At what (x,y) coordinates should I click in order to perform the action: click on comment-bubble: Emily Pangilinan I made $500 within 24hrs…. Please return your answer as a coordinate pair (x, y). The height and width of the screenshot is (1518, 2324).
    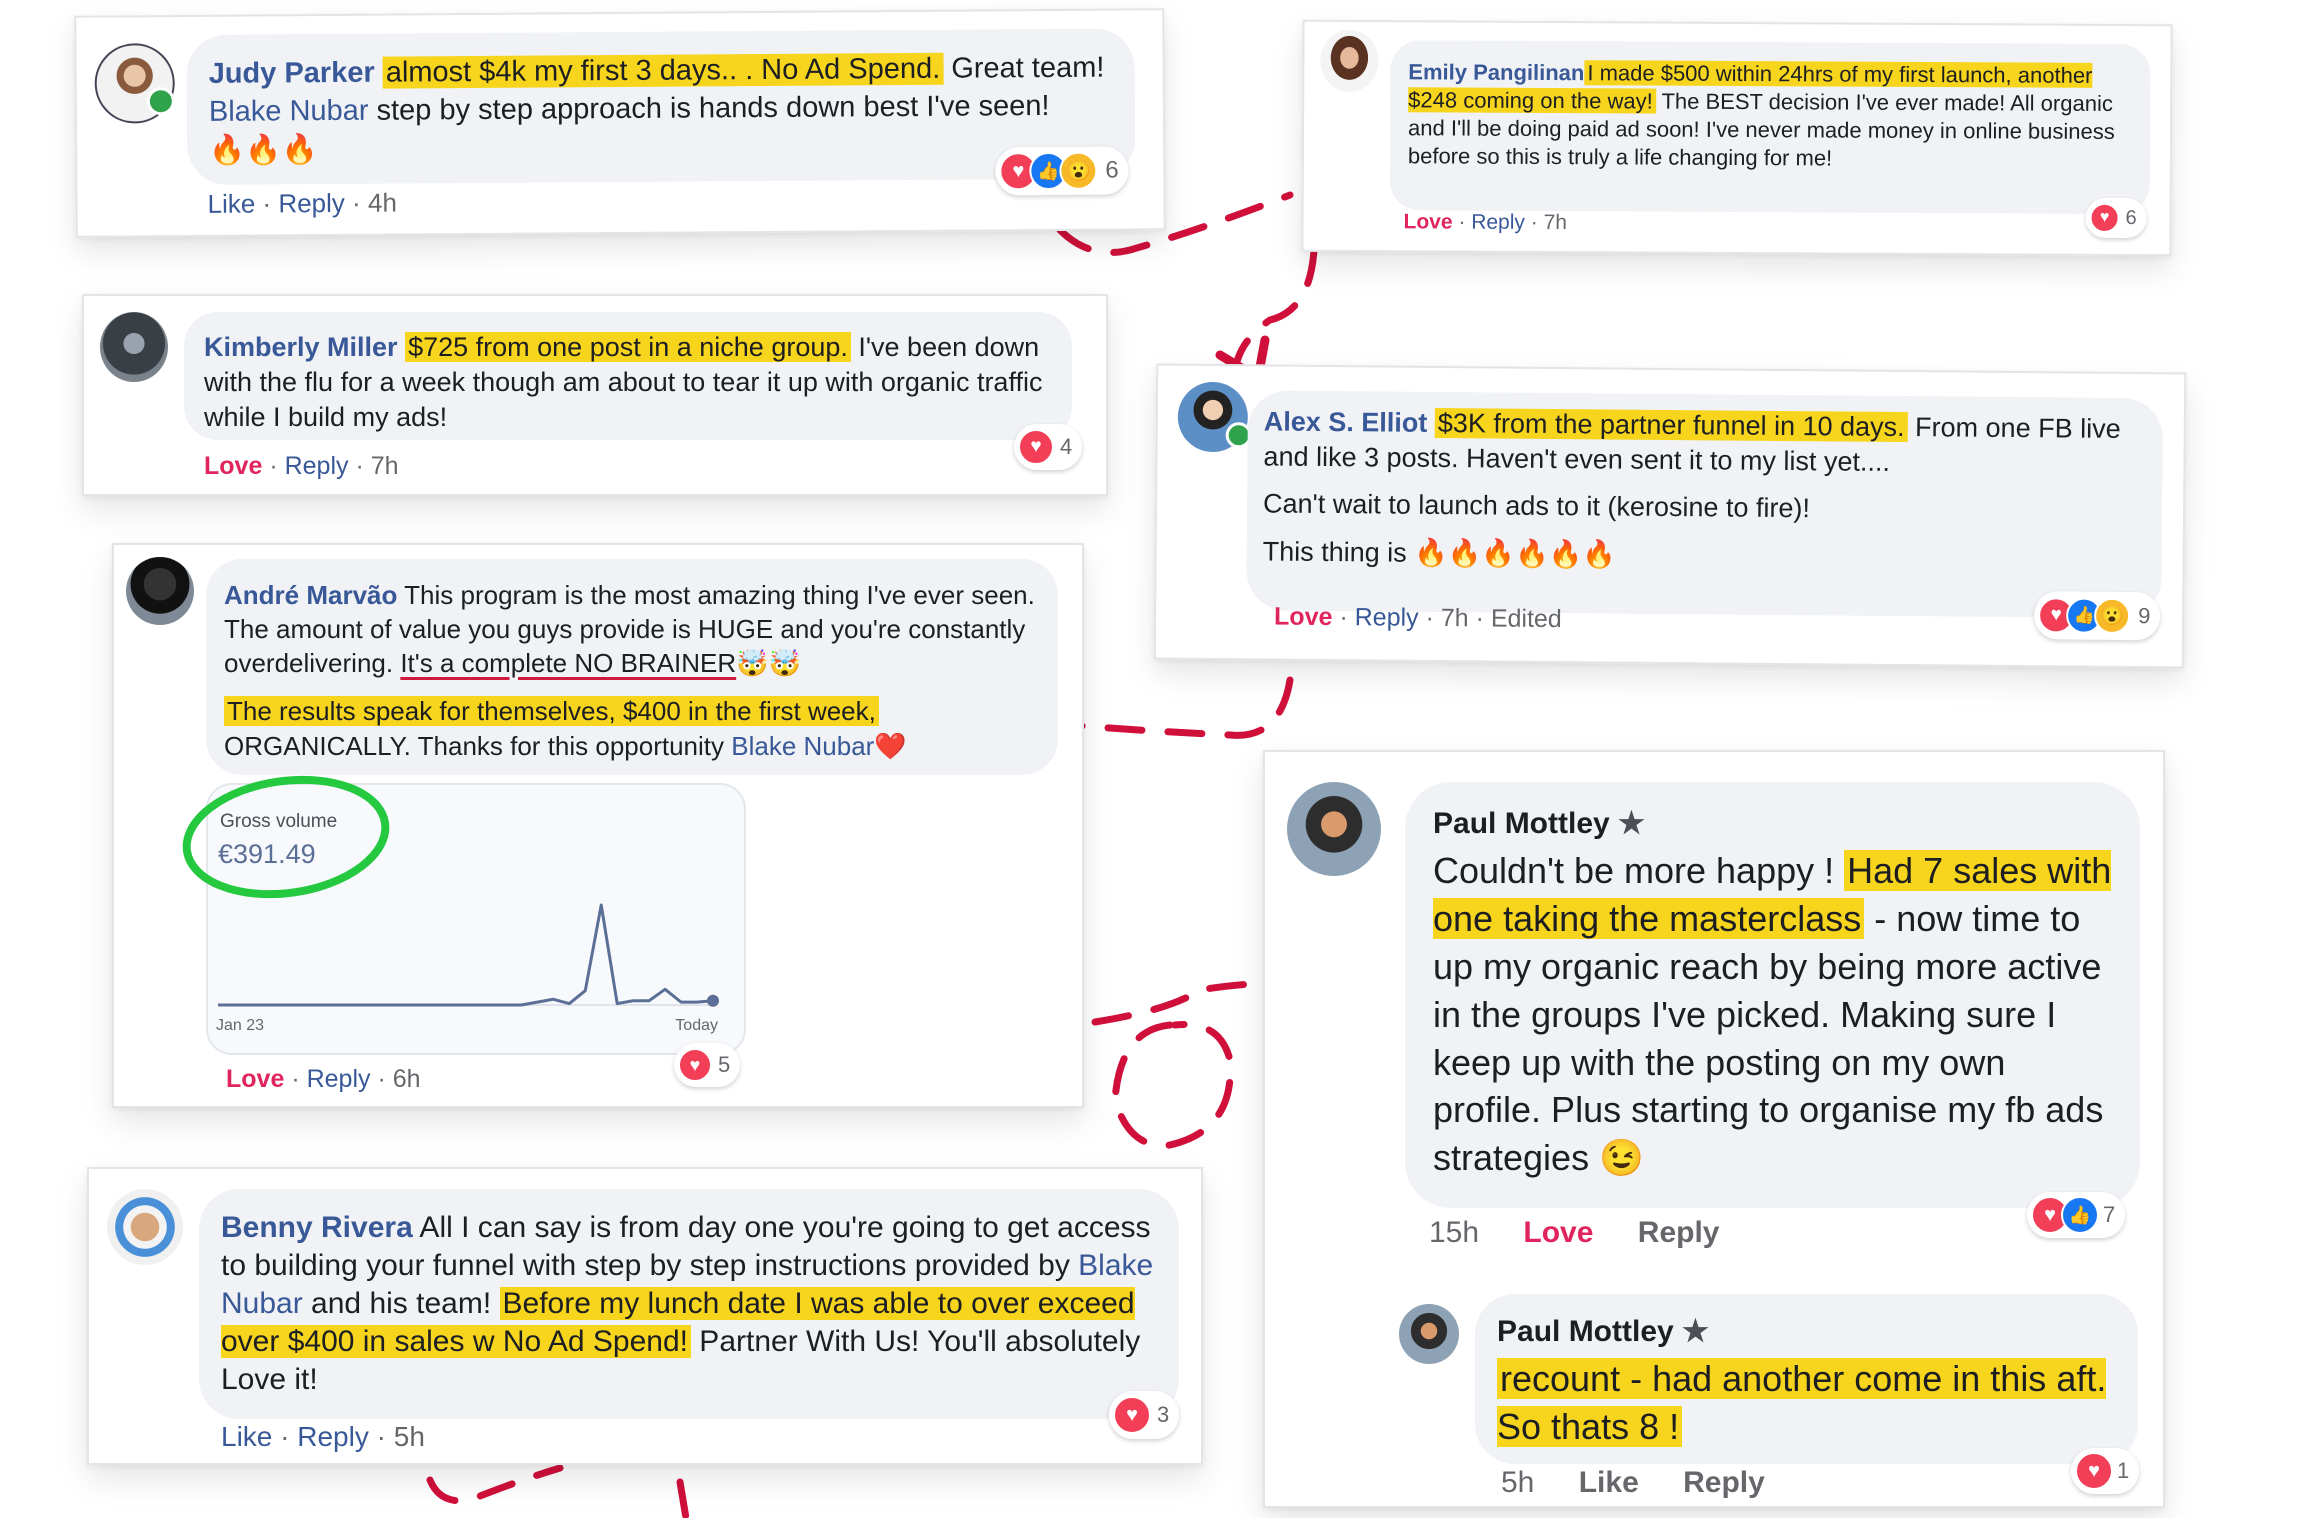
    Looking at the image, I should click on (1770, 127).